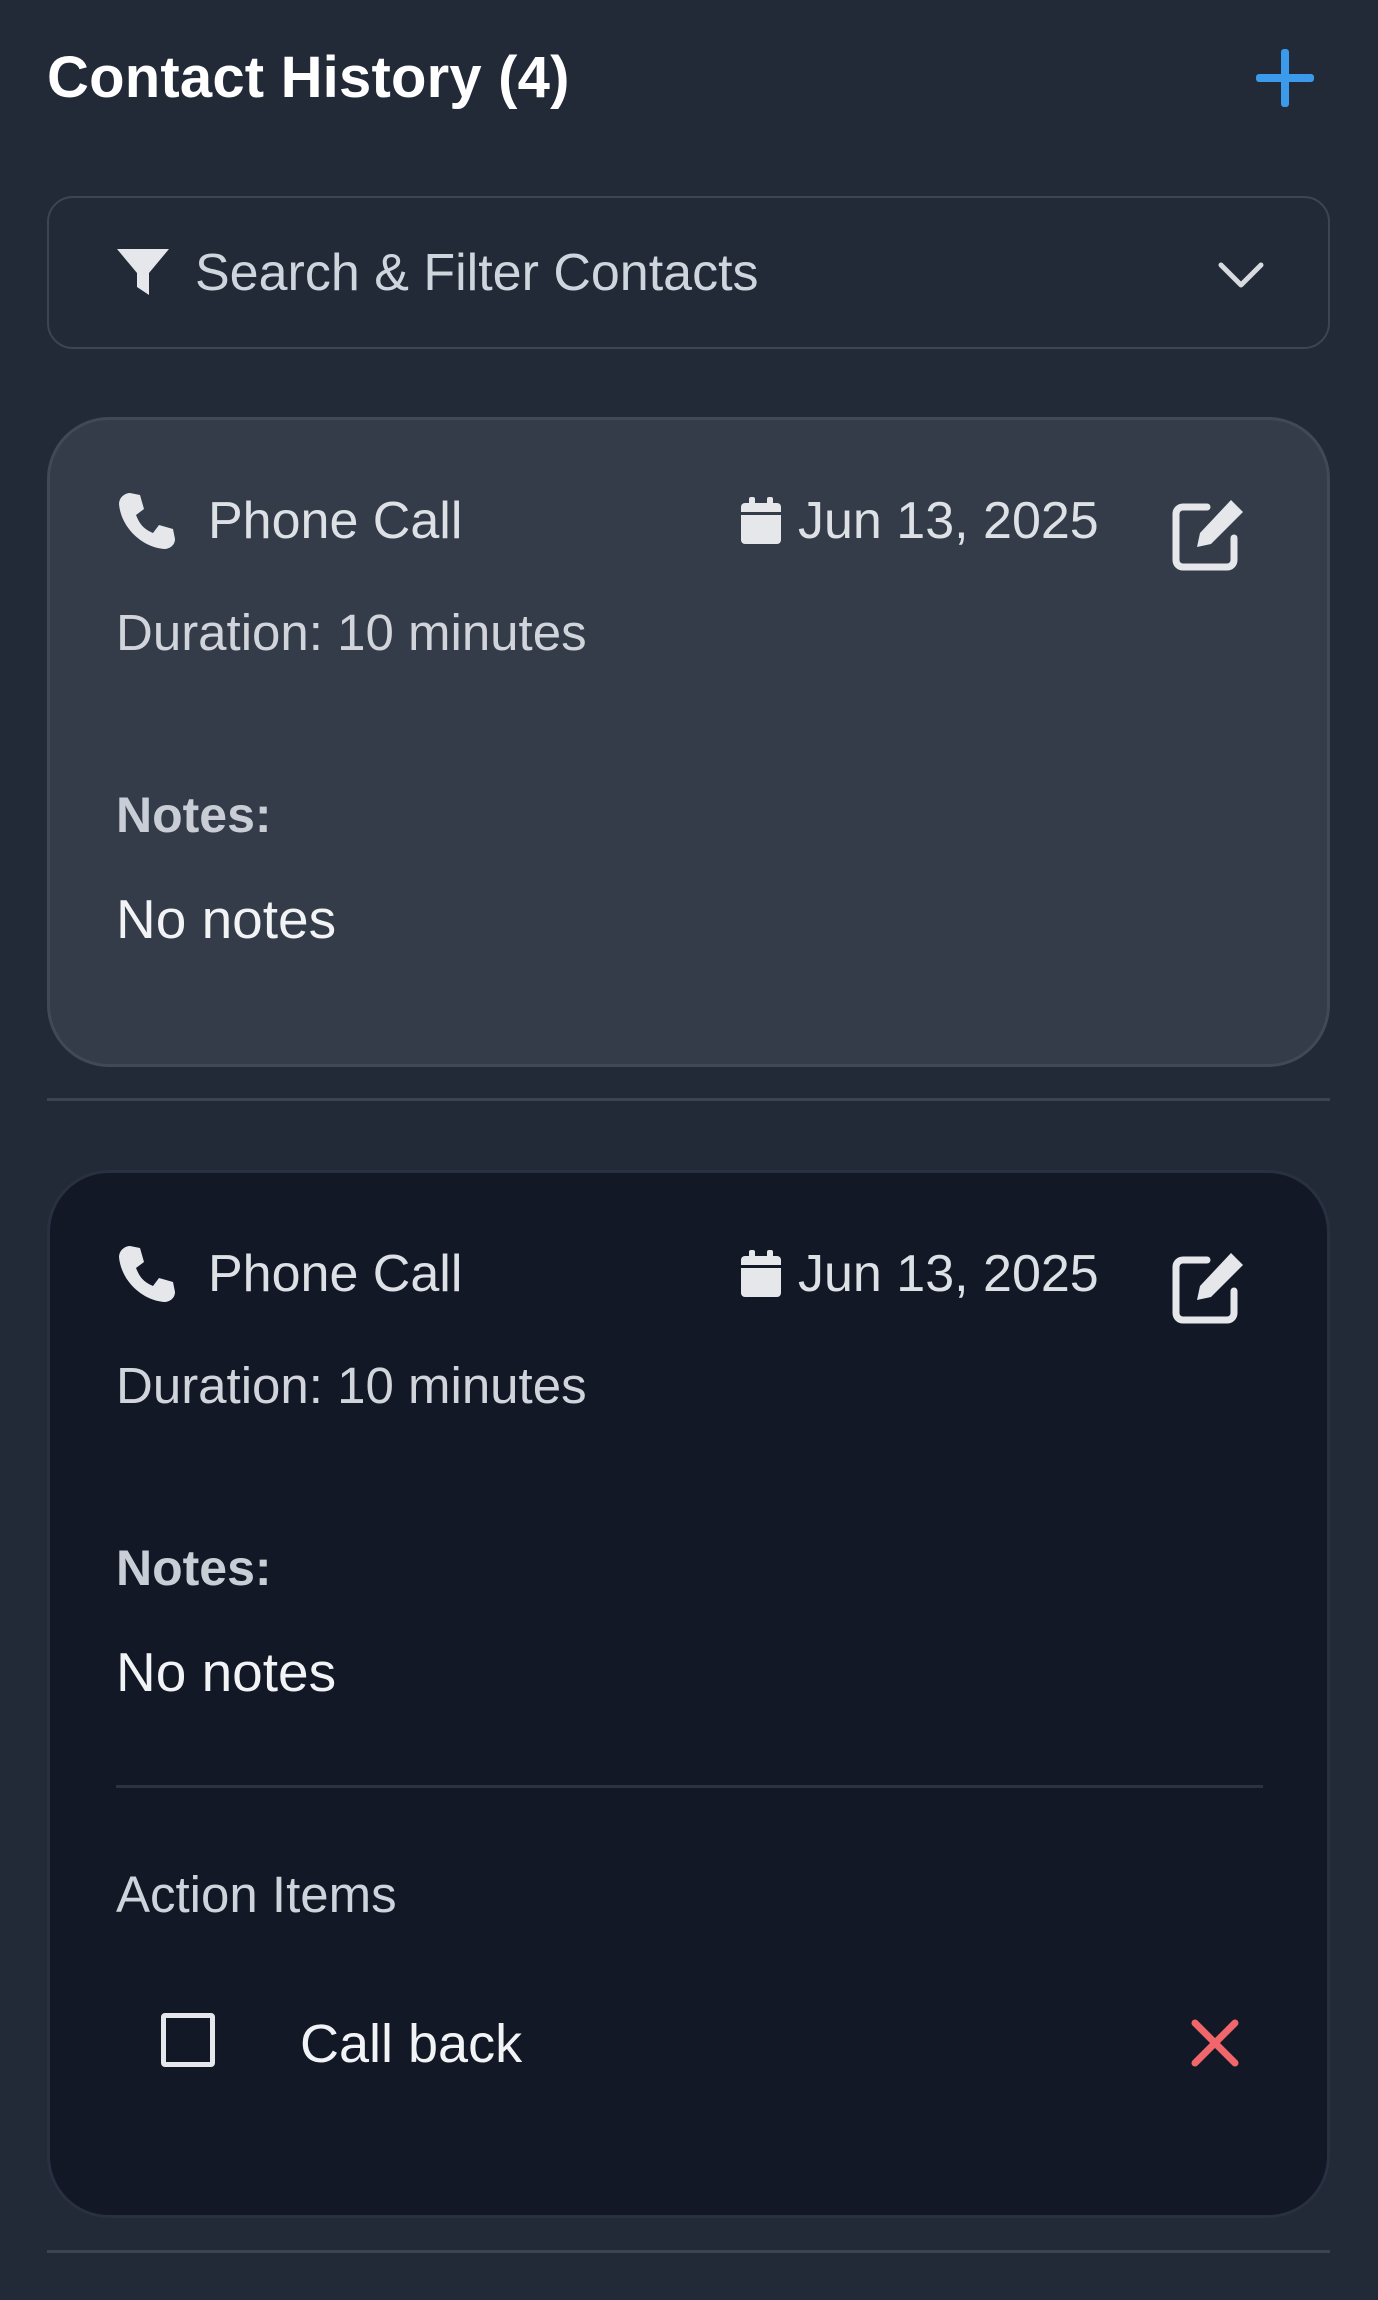 Image resolution: width=1378 pixels, height=2300 pixels. I want to click on chevron-down-icon, so click(1241, 275).